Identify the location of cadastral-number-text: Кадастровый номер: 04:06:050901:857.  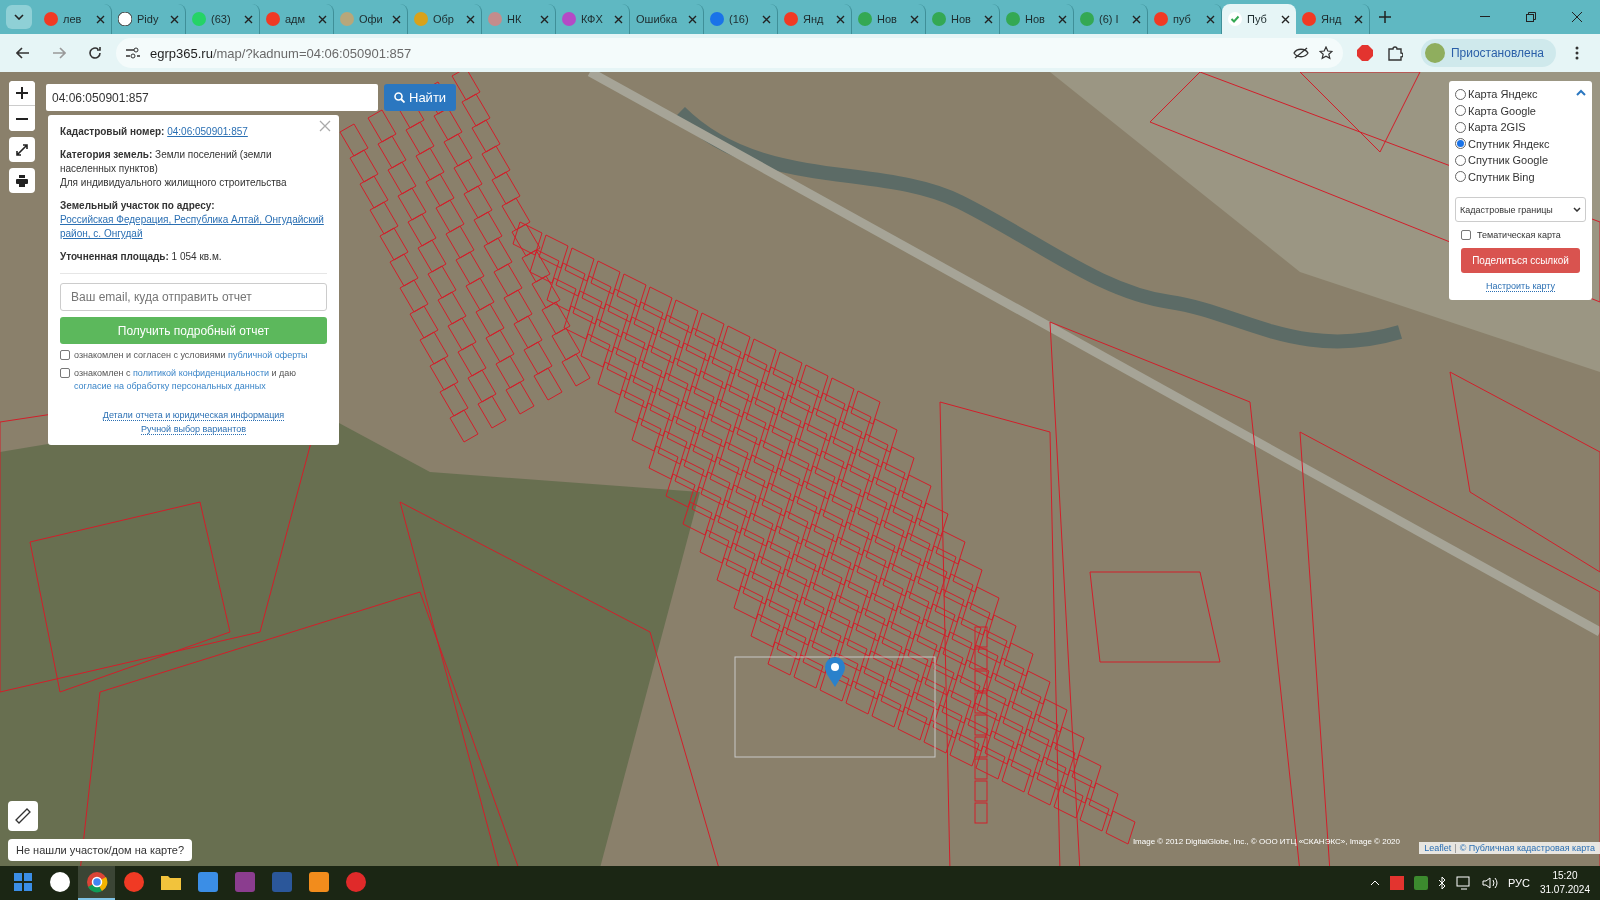
(154, 132).